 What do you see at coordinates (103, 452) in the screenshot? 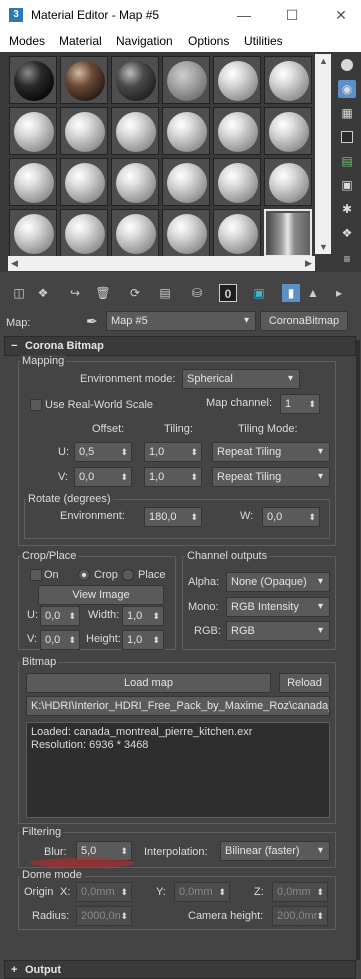
I see `u-offset-spinner: 0,5` at bounding box center [103, 452].